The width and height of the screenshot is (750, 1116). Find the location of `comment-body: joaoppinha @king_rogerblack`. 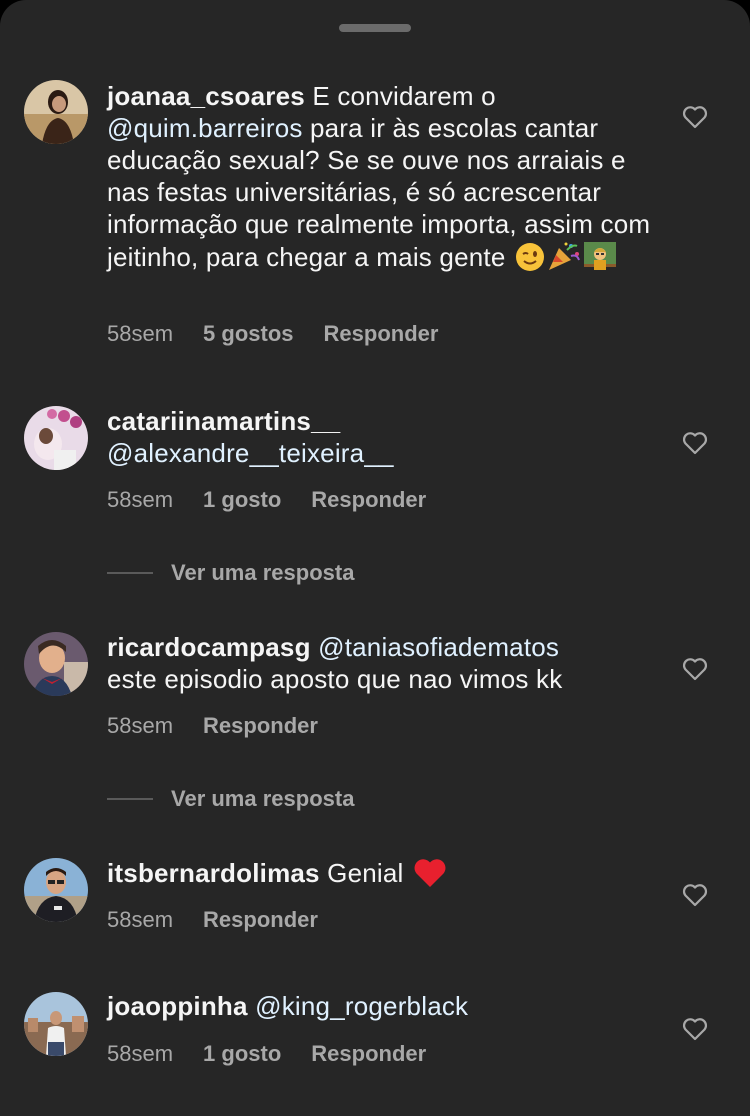

comment-body: joaoppinha @king_rogerblack is located at coordinates (379, 1006).